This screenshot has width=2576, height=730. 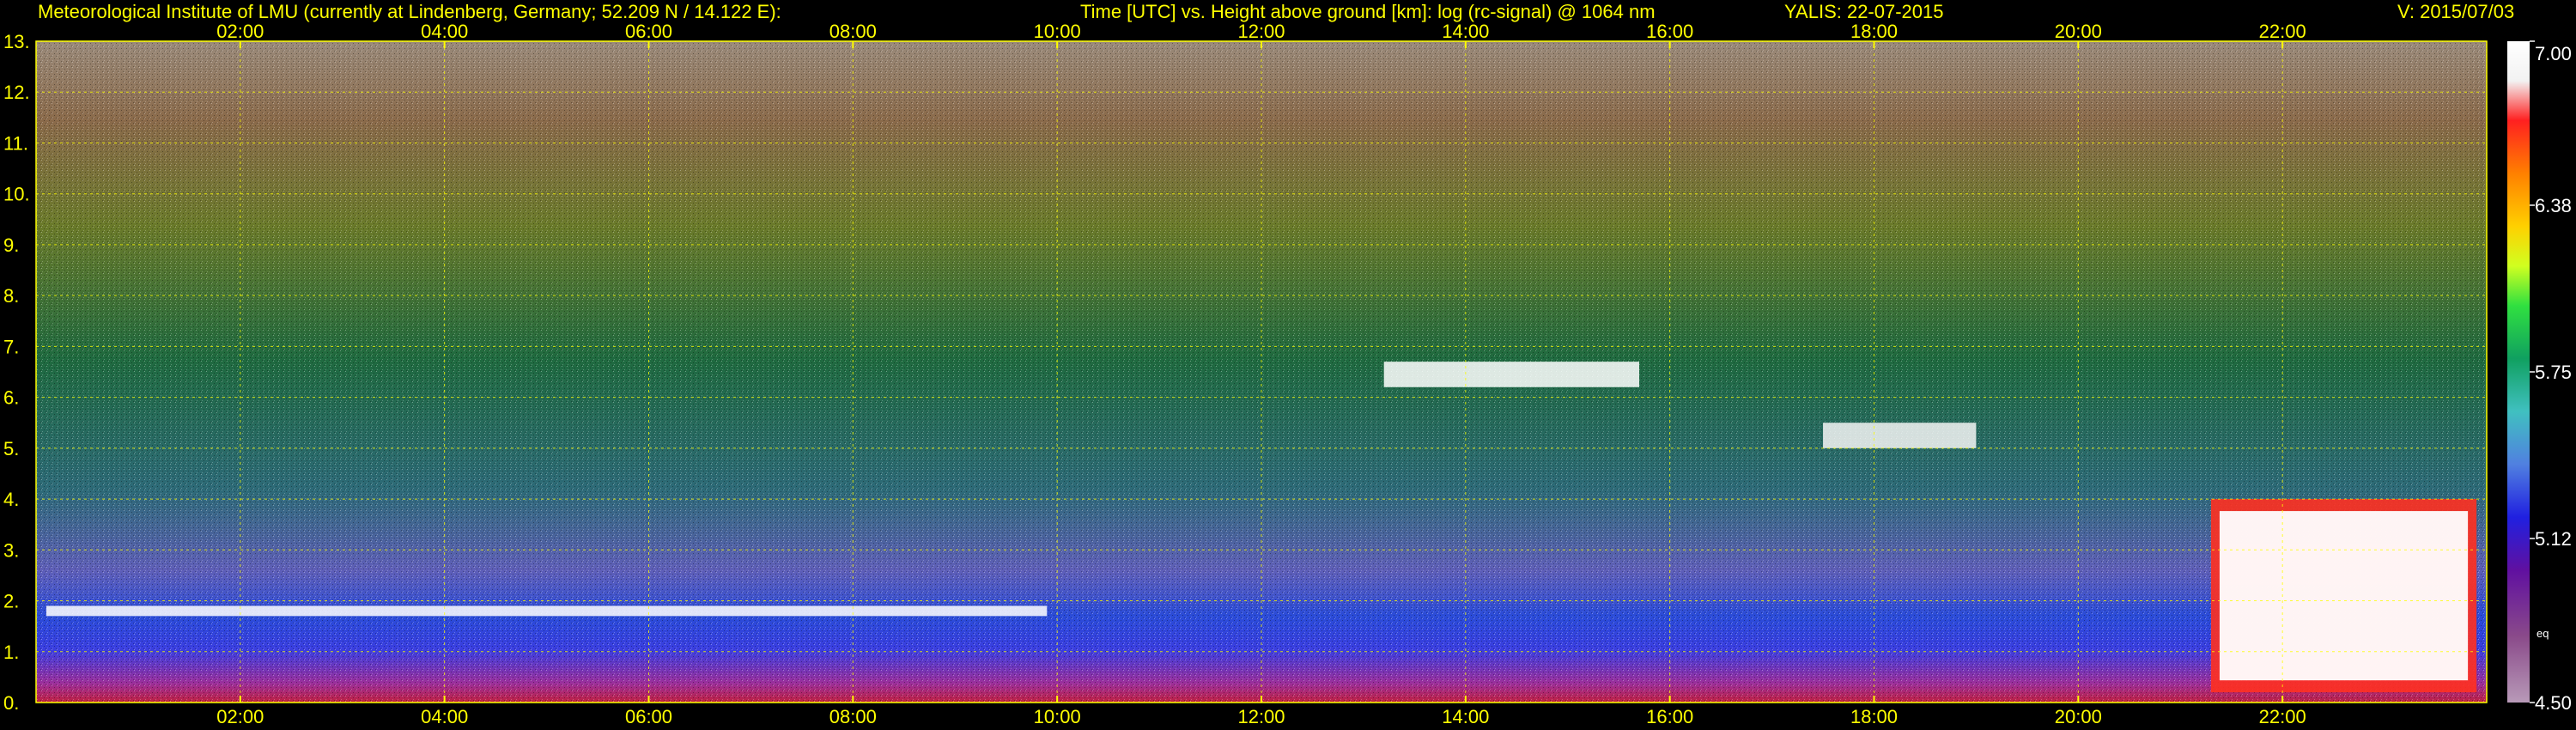 I want to click on colorbar-tick-label: 7.00, so click(x=2553, y=53).